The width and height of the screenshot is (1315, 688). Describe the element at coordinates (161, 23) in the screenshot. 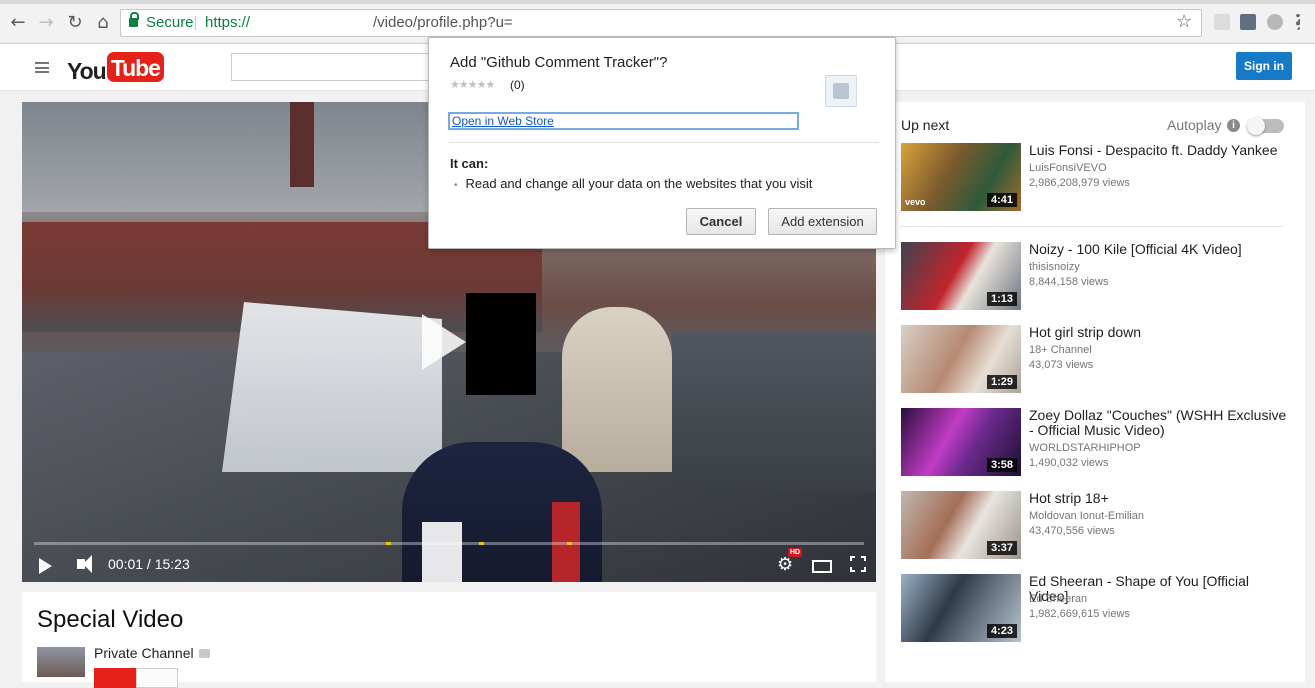

I see `secure-indicator: Secure` at that location.